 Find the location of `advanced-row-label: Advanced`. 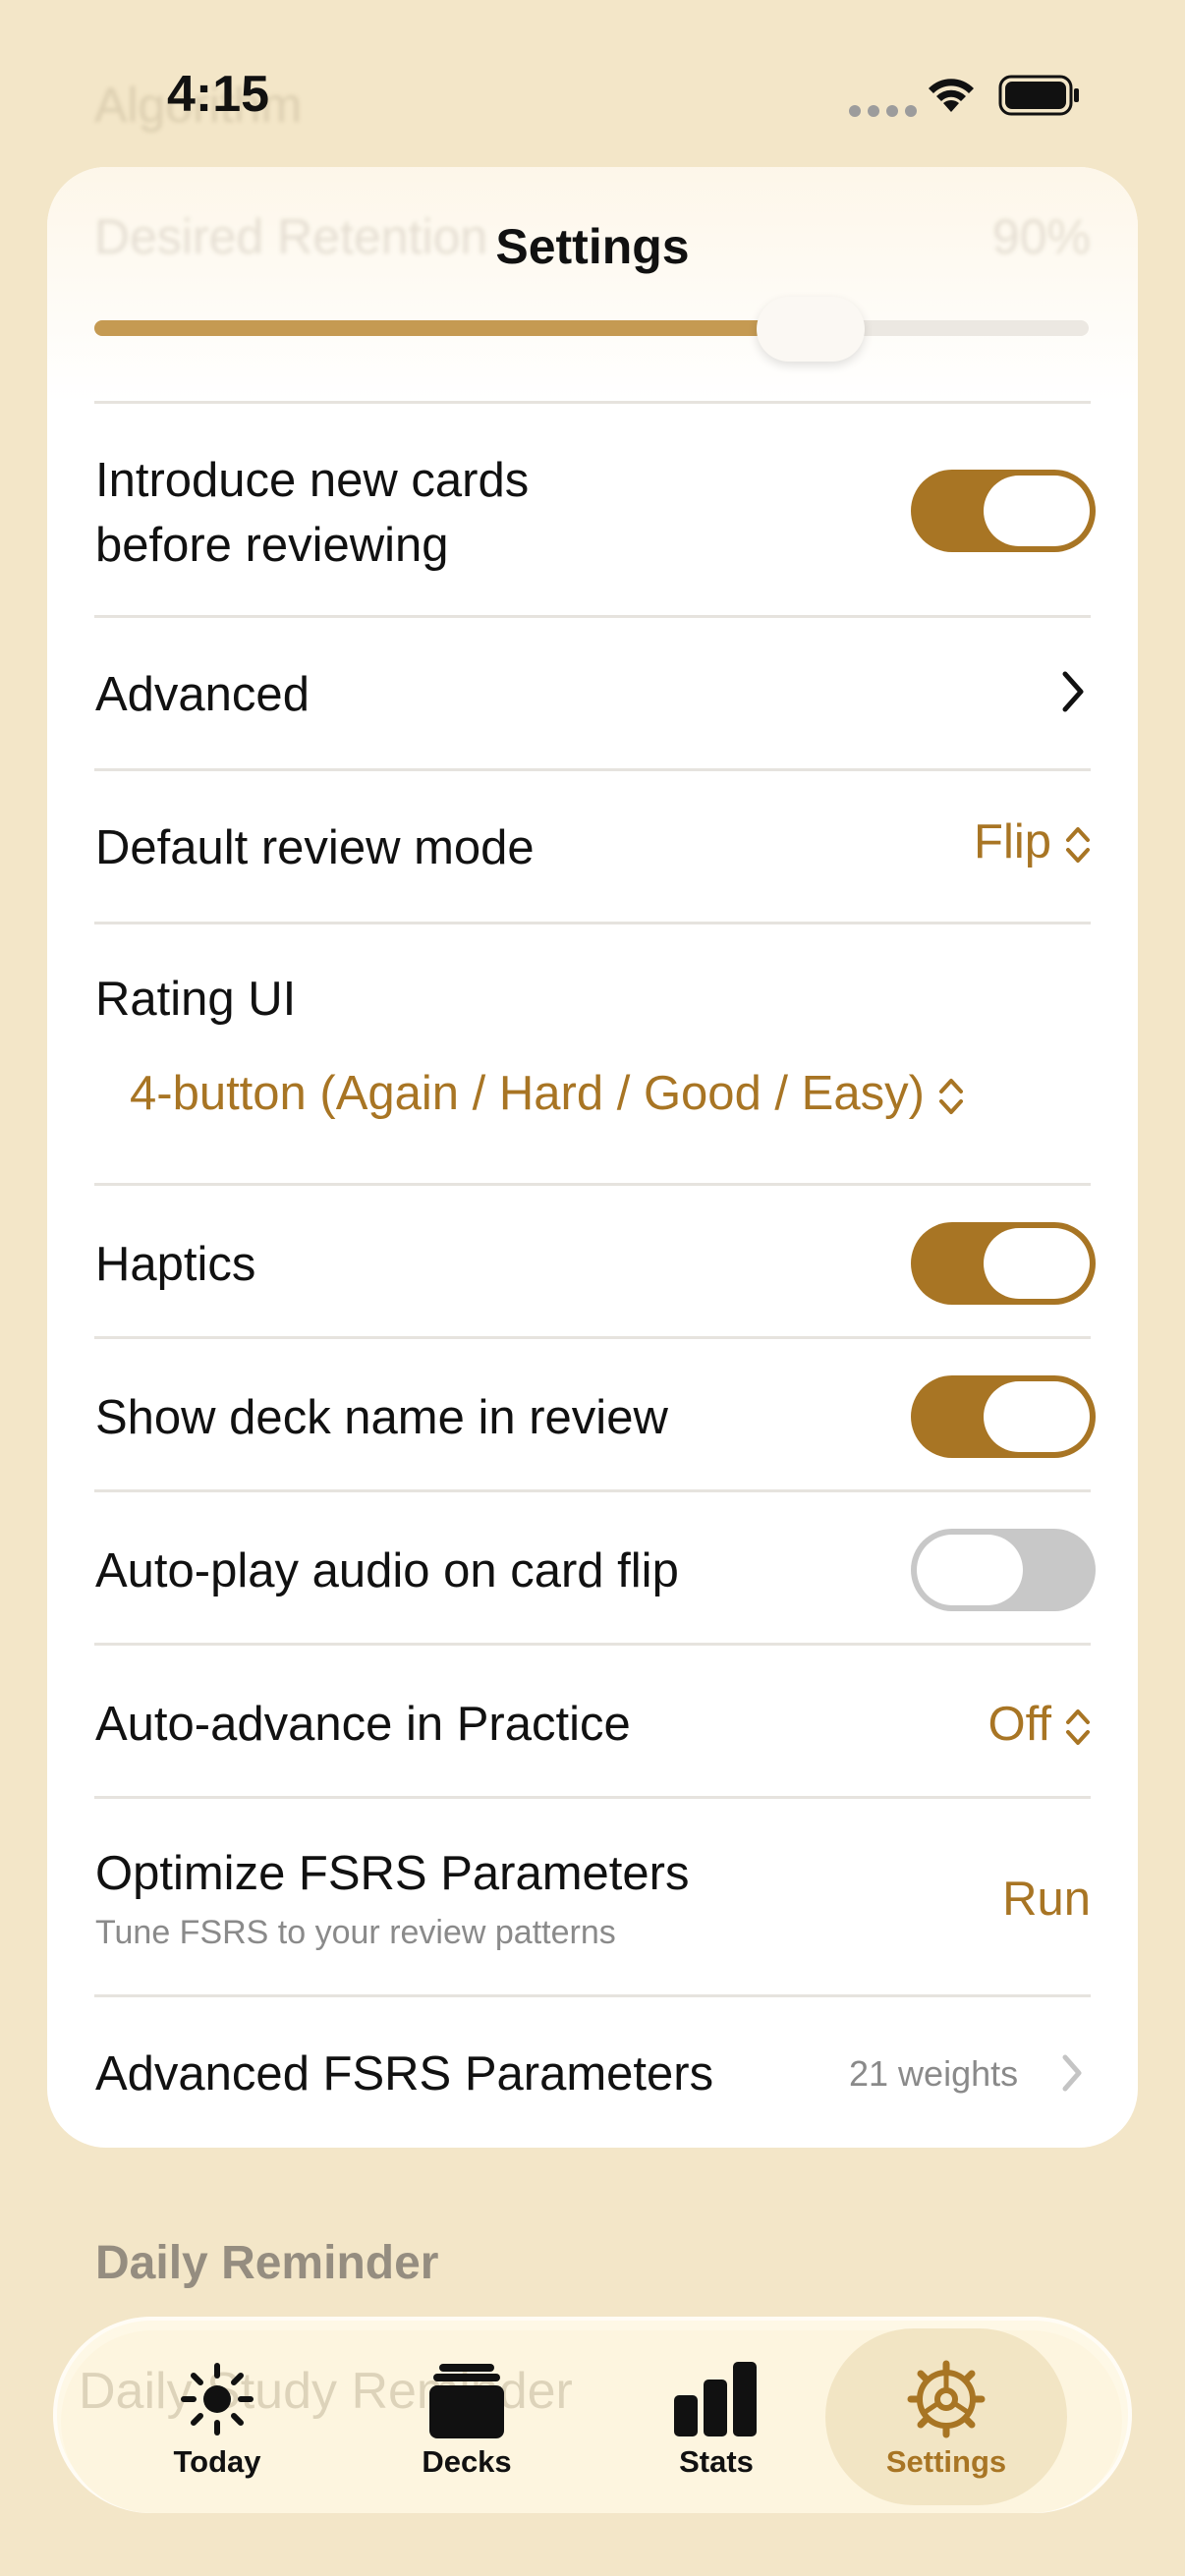

advanced-row-label: Advanced is located at coordinates (202, 694).